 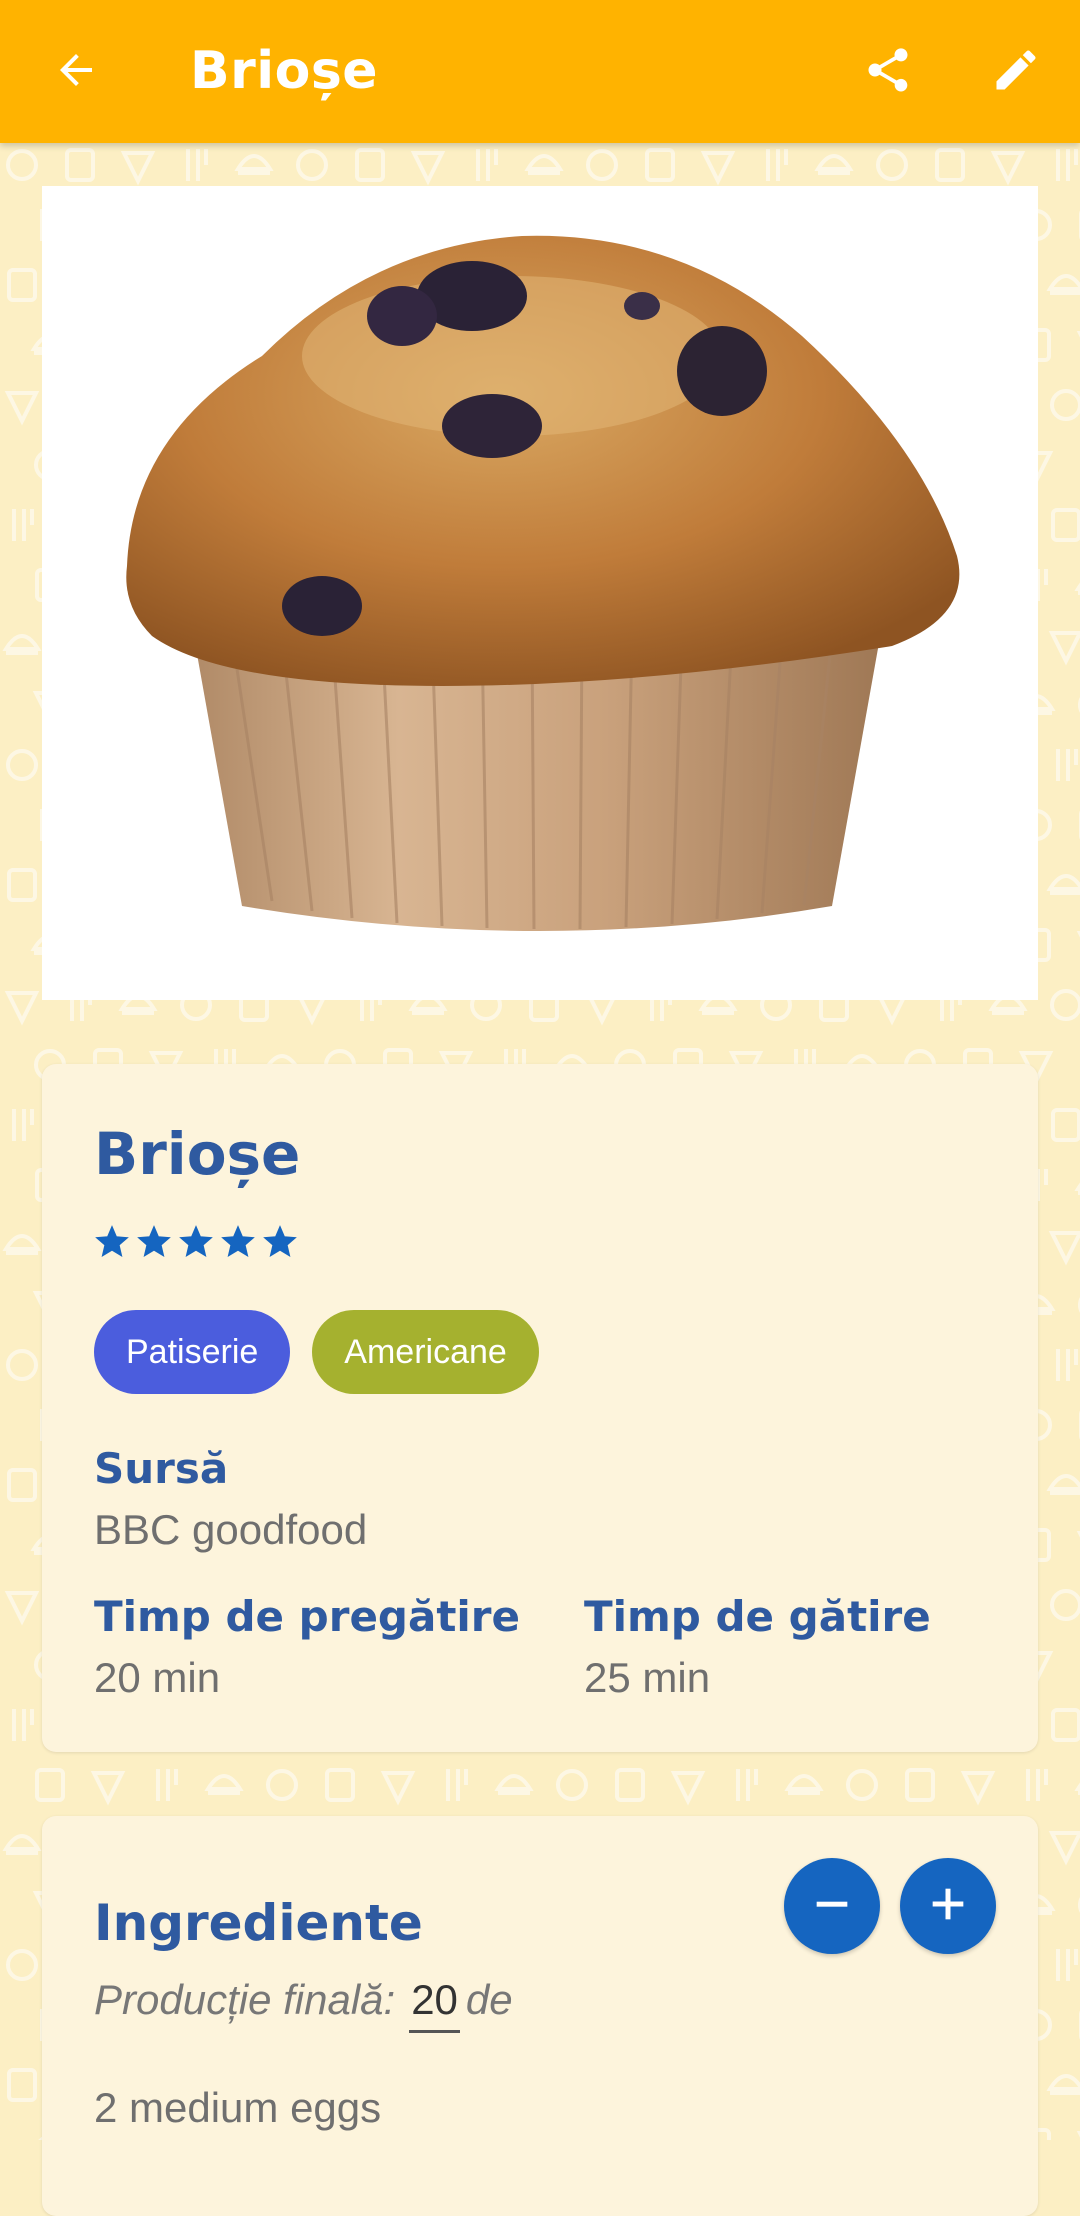 What do you see at coordinates (489, 1999) in the screenshot?
I see `yield-suffix: de` at bounding box center [489, 1999].